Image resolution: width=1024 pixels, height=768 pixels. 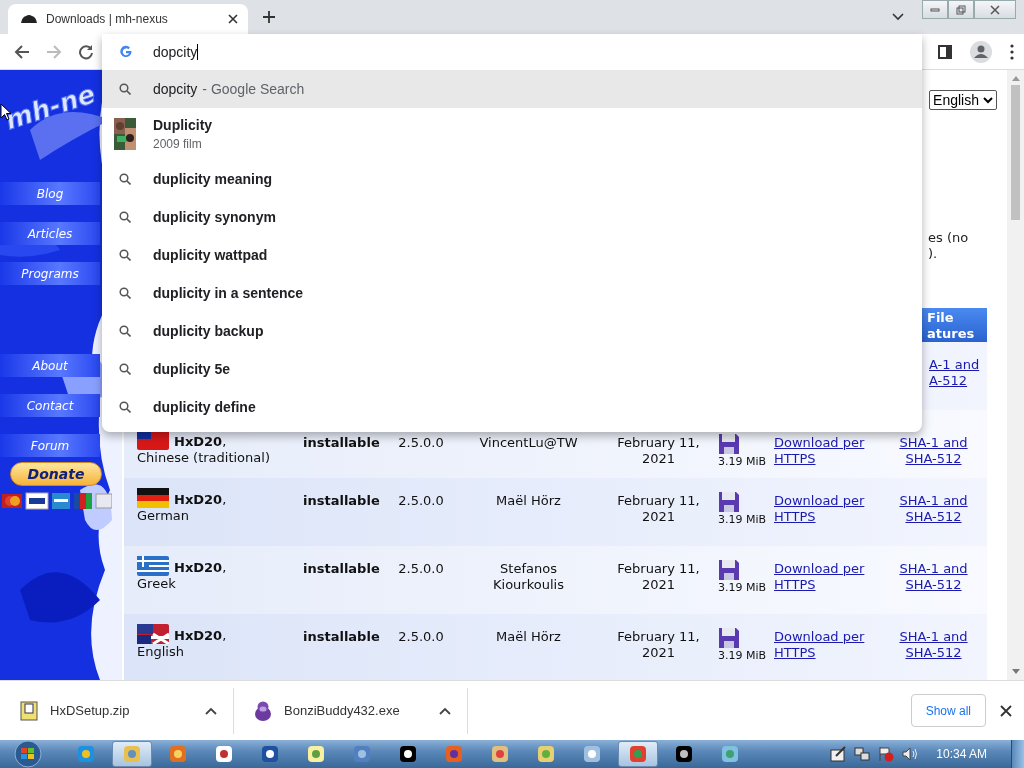 I want to click on nav-link: Contact, so click(x=50, y=405).